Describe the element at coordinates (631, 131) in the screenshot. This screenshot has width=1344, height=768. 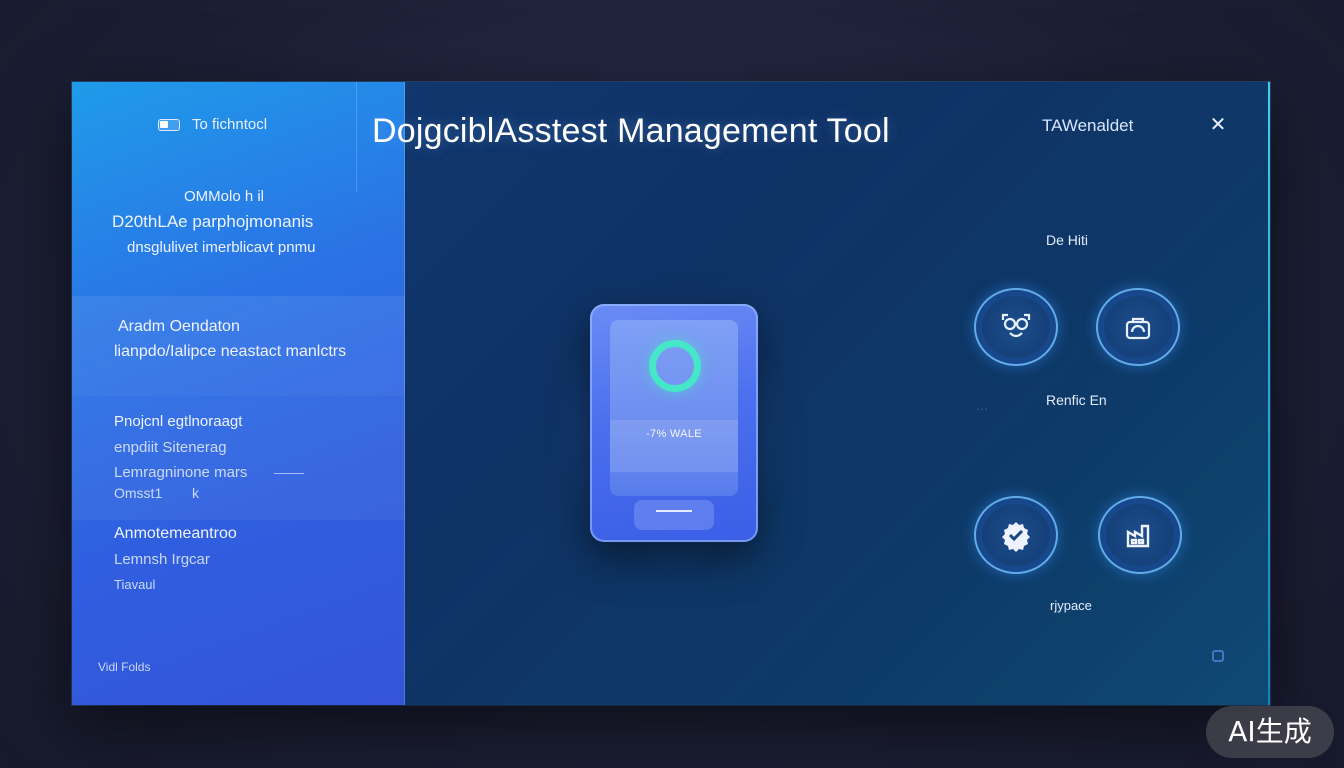
I see `page-title: DojgciblAsstest Management Tool` at that location.